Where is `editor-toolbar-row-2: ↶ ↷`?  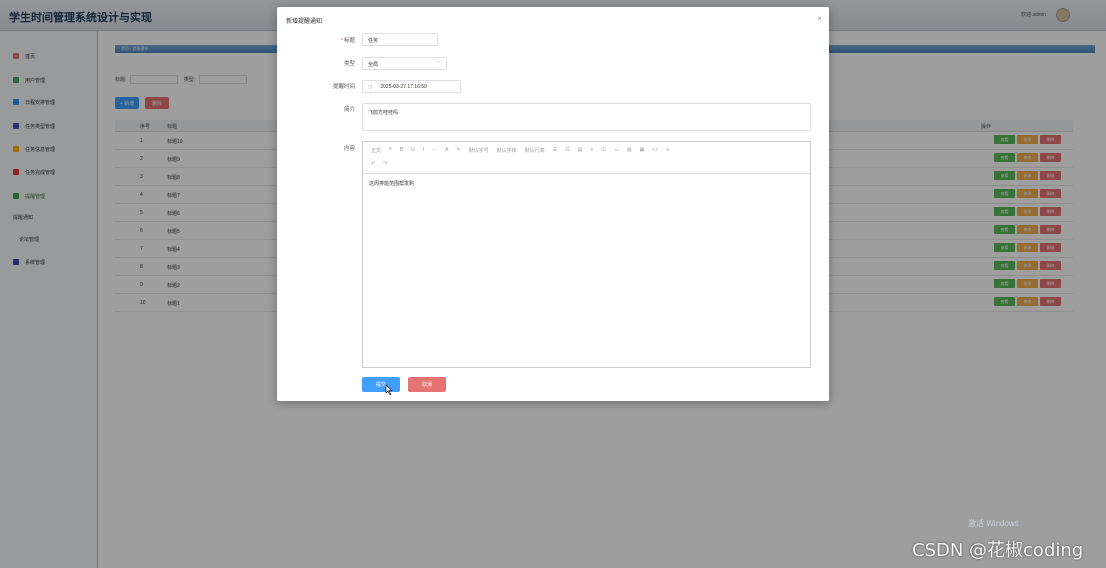
editor-toolbar-row-2: ↶ ↷ is located at coordinates (379, 164).